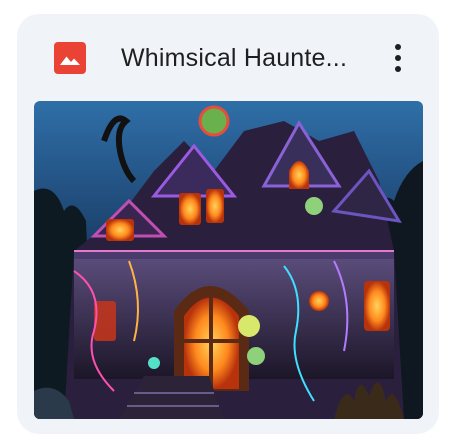 The height and width of the screenshot is (446, 454). Describe the element at coordinates (70, 58) in the screenshot. I see `image-file-icon` at that location.